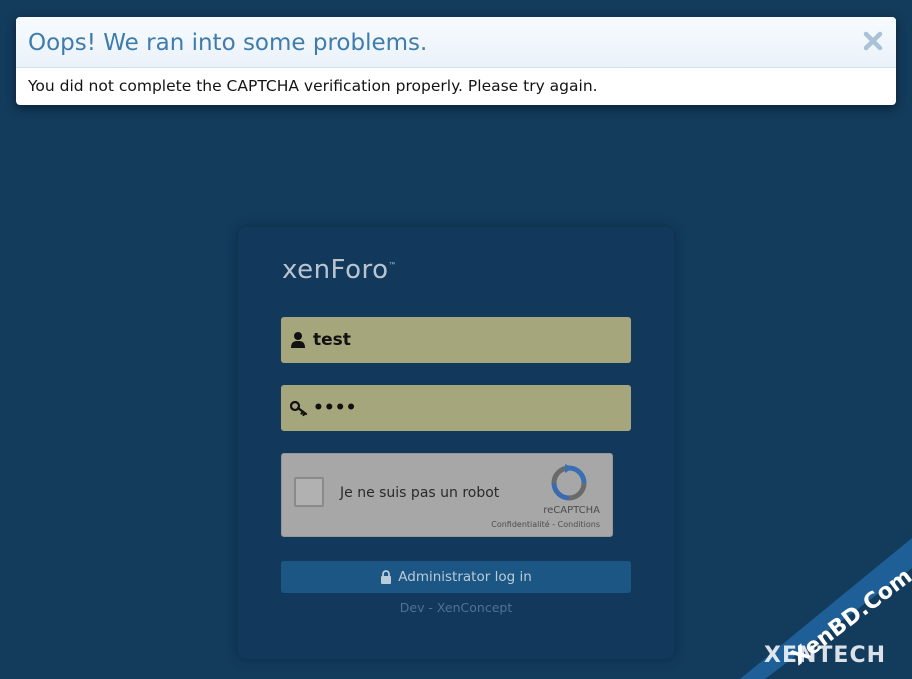 The height and width of the screenshot is (679, 912). I want to click on logo-text: xenForo, so click(335, 270).